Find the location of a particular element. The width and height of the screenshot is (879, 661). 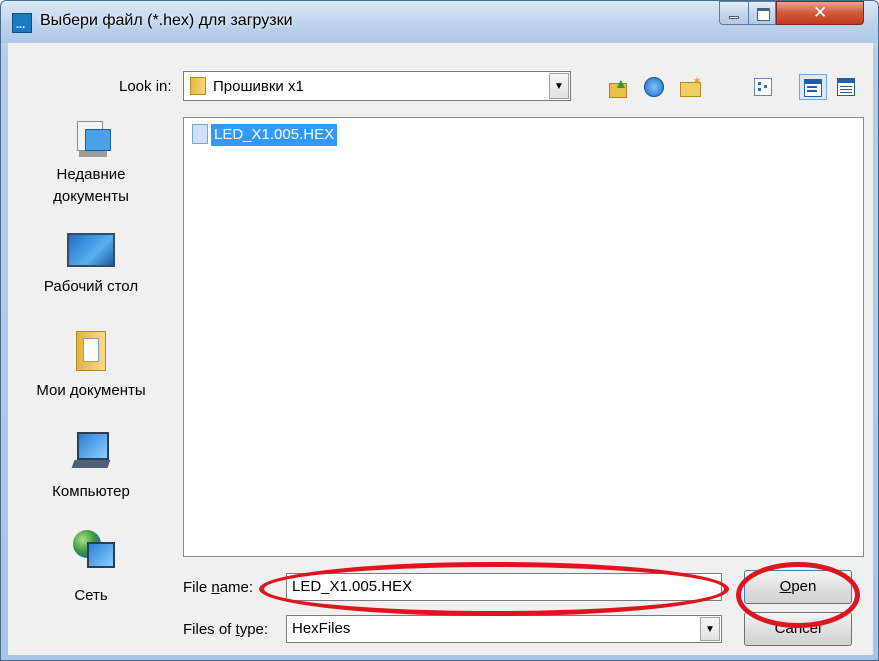

close-button: ✕ is located at coordinates (820, 13).